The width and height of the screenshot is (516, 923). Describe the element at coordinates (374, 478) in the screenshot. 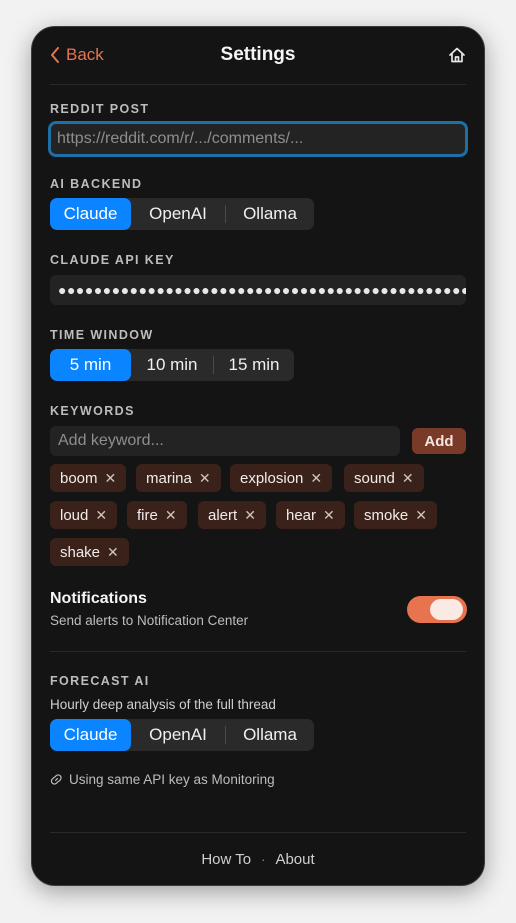

I see `chip-label: sound` at that location.